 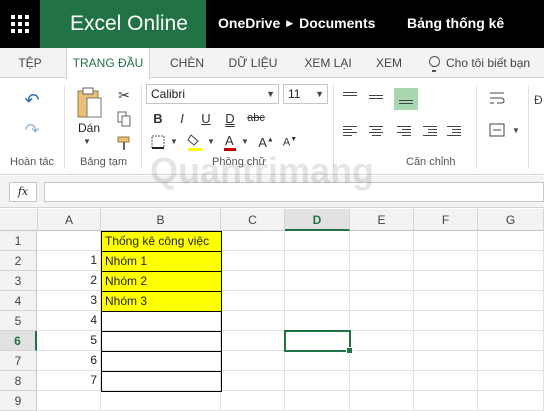 I want to click on cell-b6, so click(x=161, y=341).